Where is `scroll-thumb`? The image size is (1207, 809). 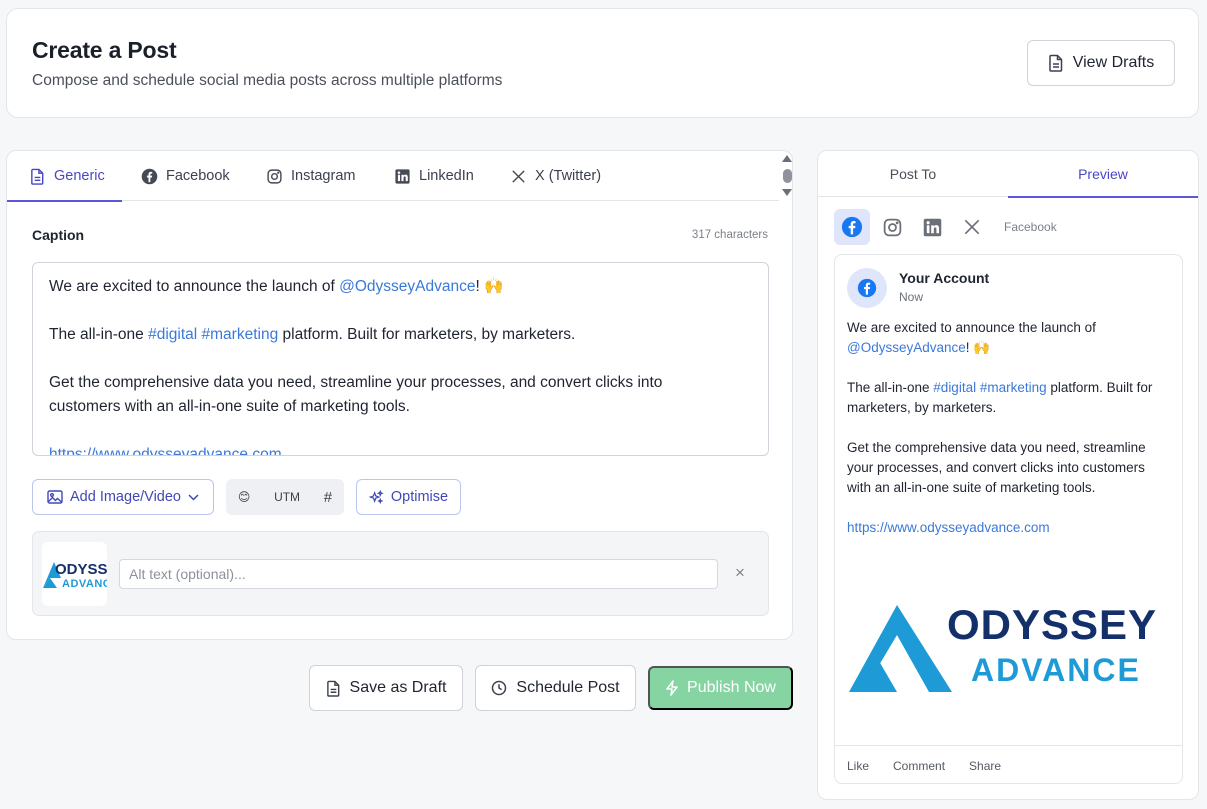
scroll-thumb is located at coordinates (787, 176).